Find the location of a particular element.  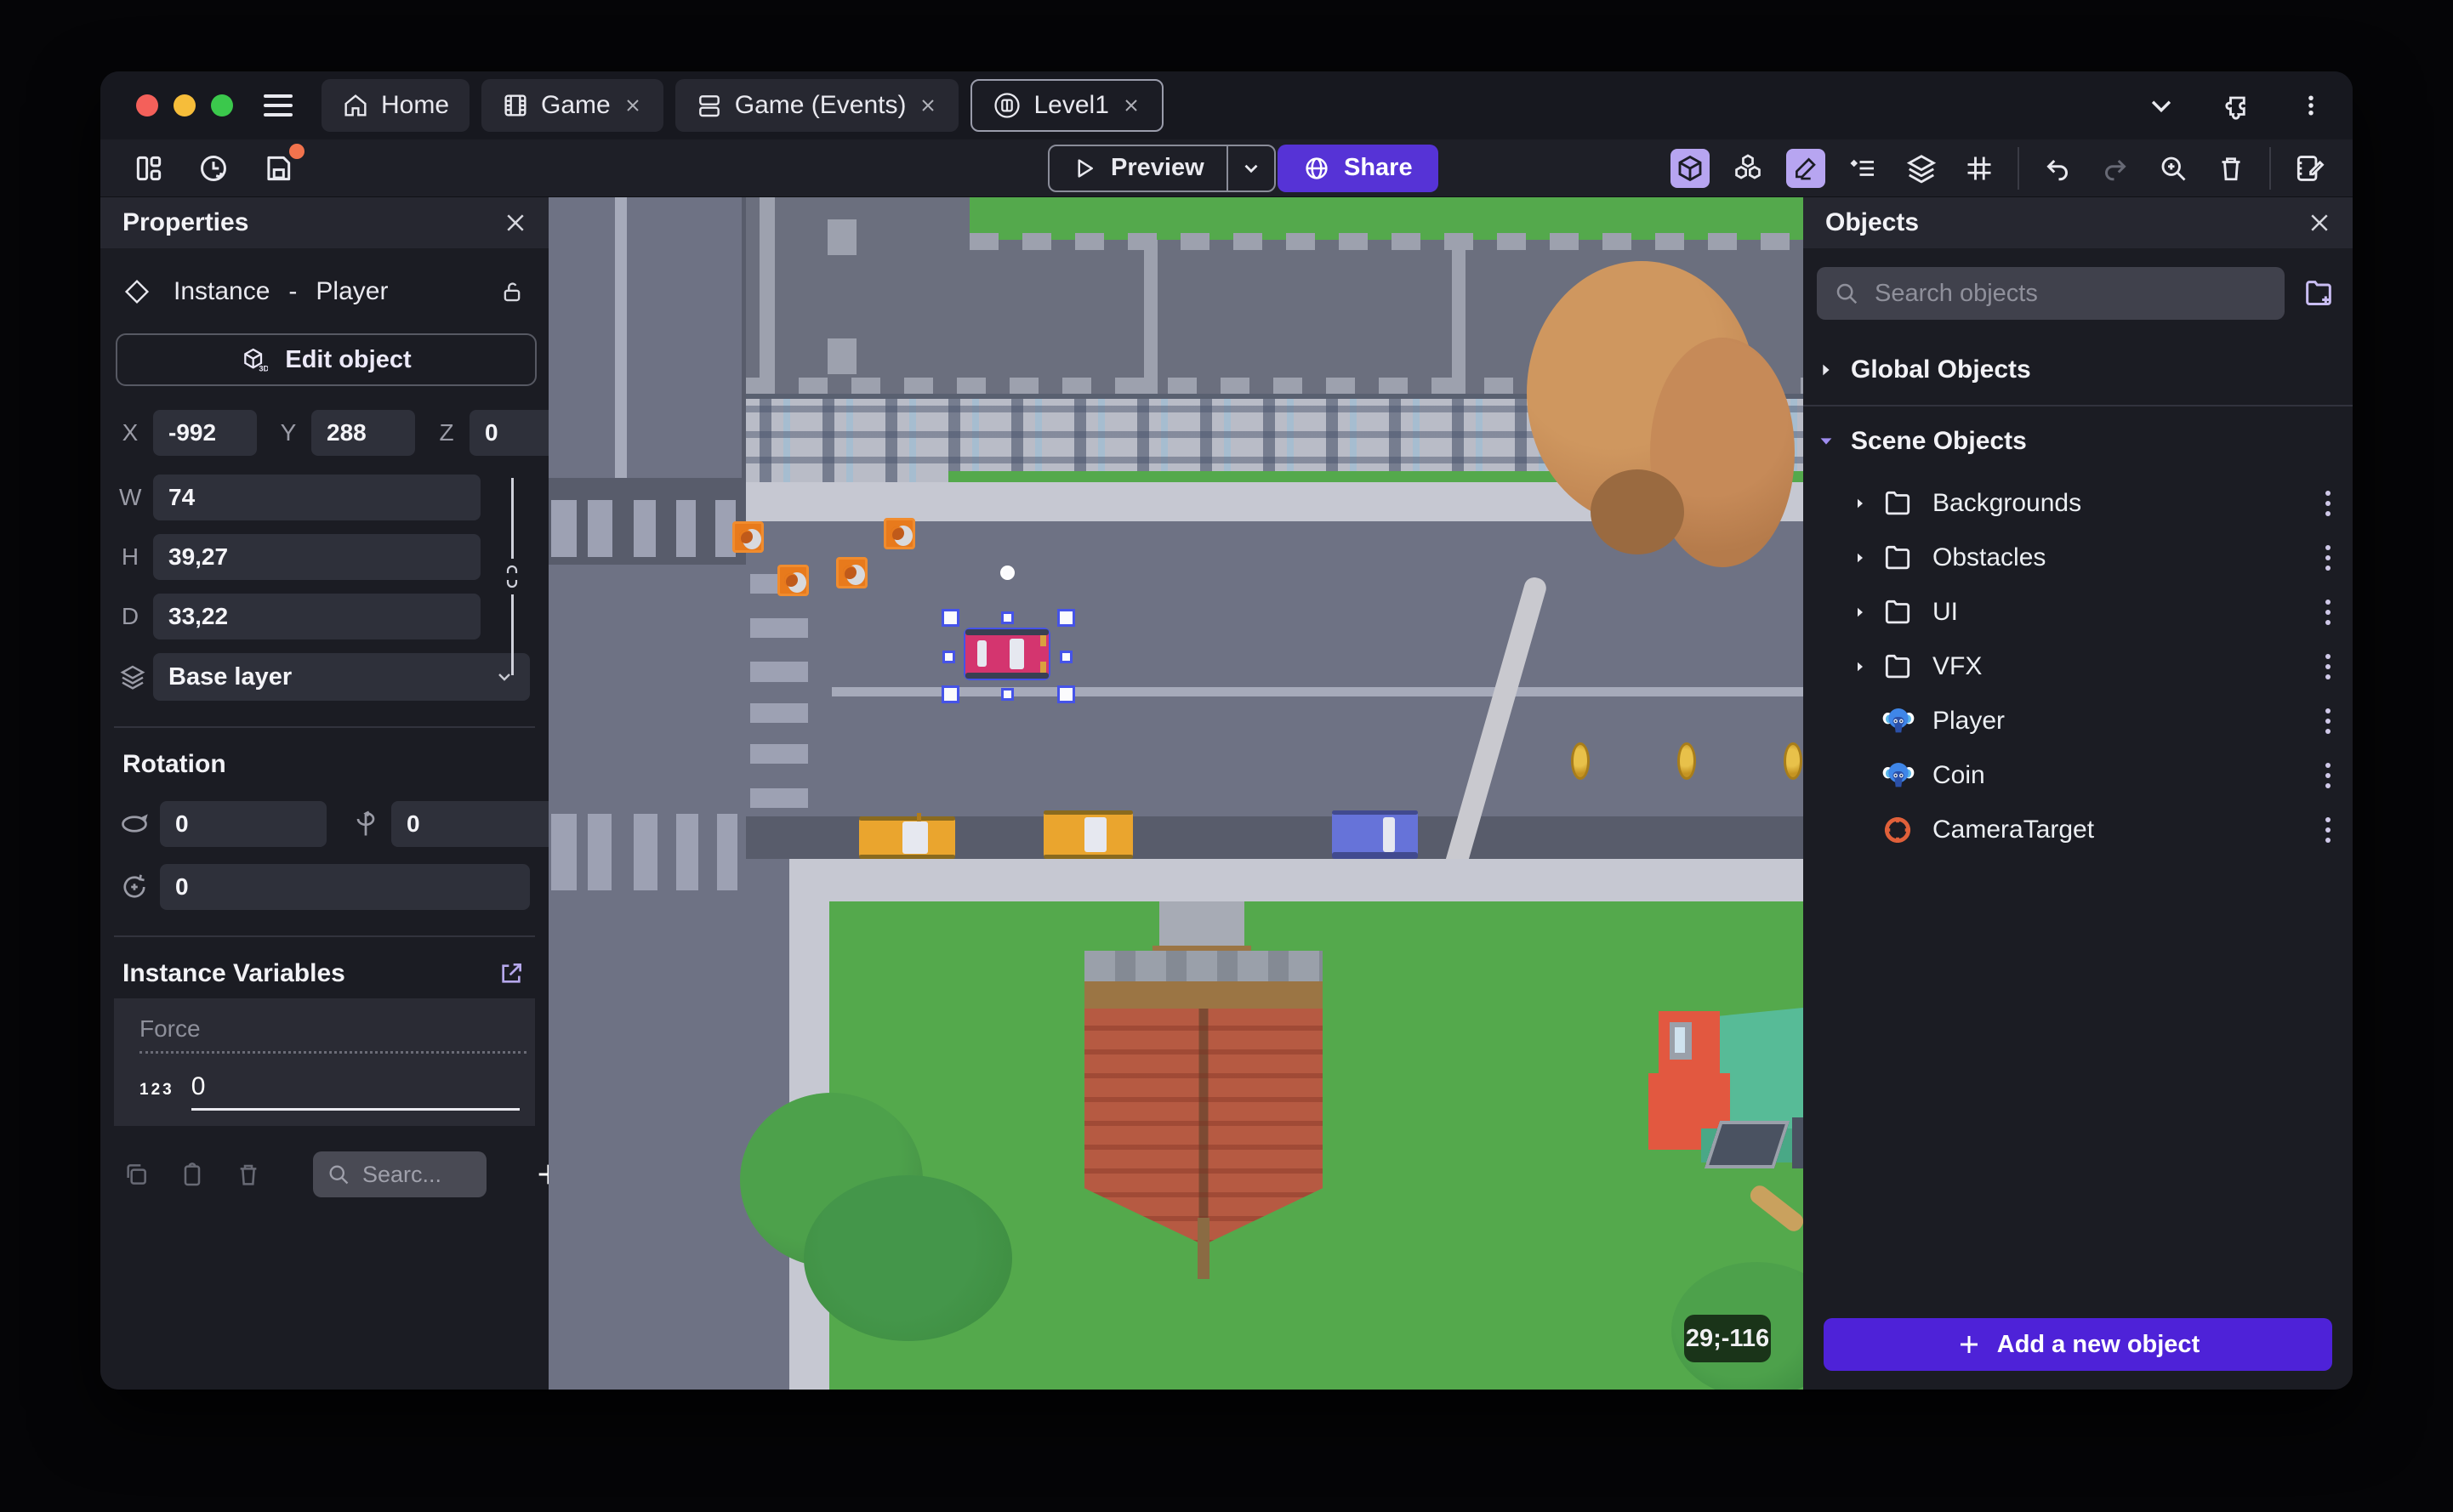

variable-row-force: Force 123 0 is located at coordinates (324, 1062).